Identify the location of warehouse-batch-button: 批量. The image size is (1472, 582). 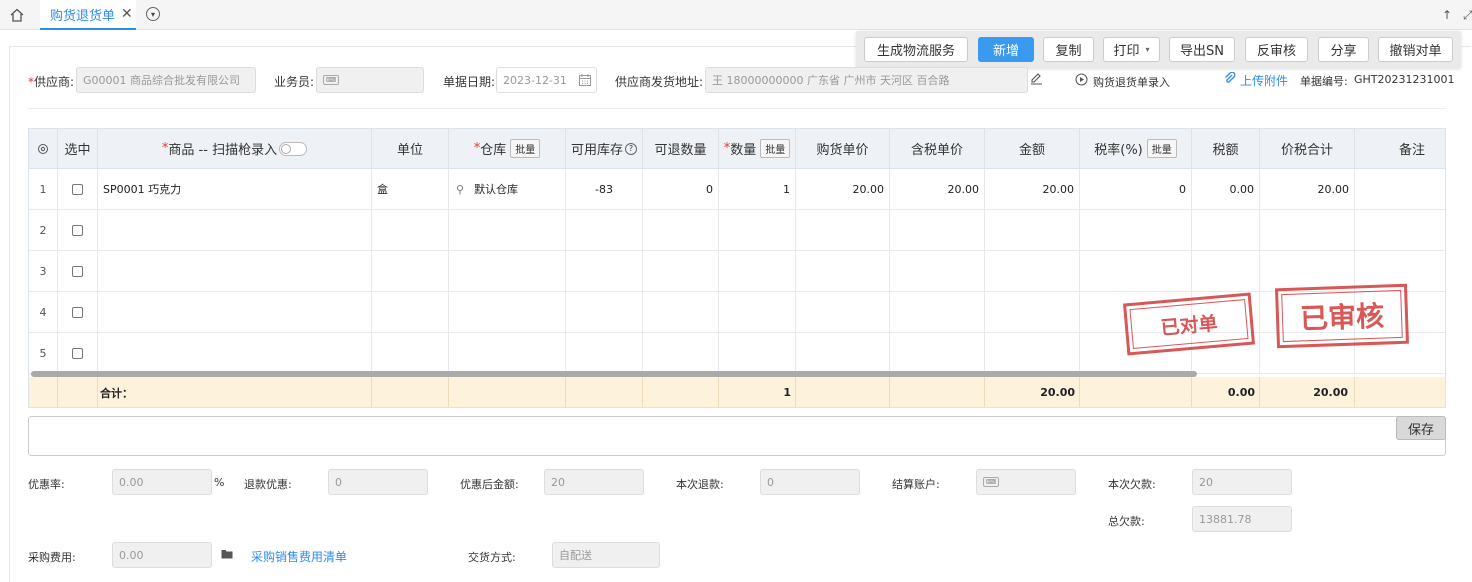
(525, 148).